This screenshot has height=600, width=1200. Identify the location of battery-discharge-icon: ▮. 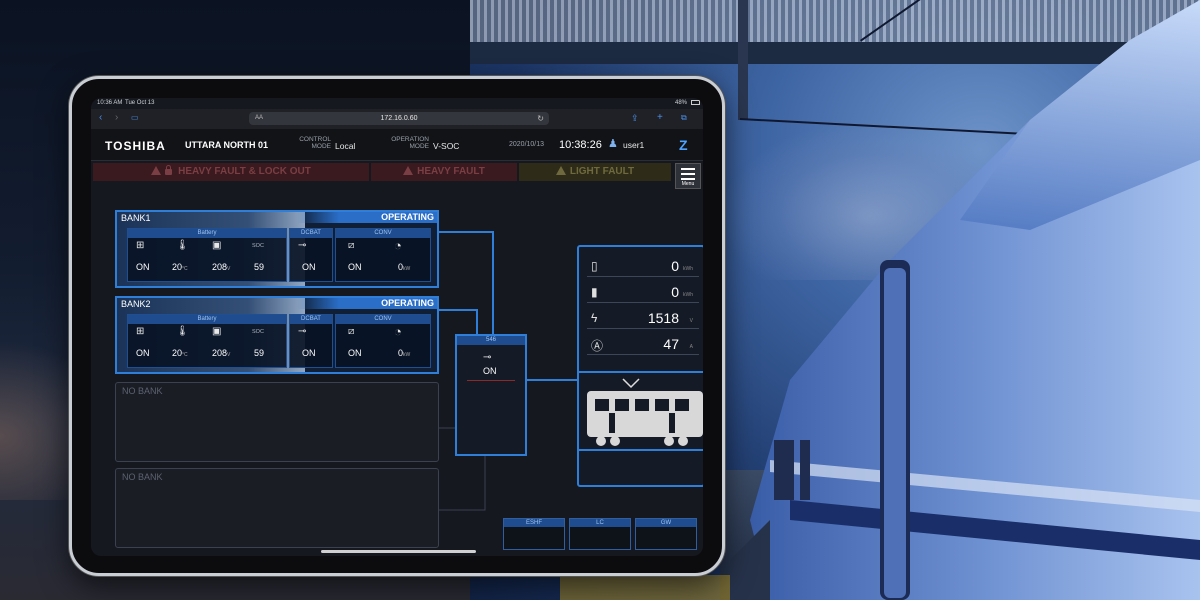
(594, 292).